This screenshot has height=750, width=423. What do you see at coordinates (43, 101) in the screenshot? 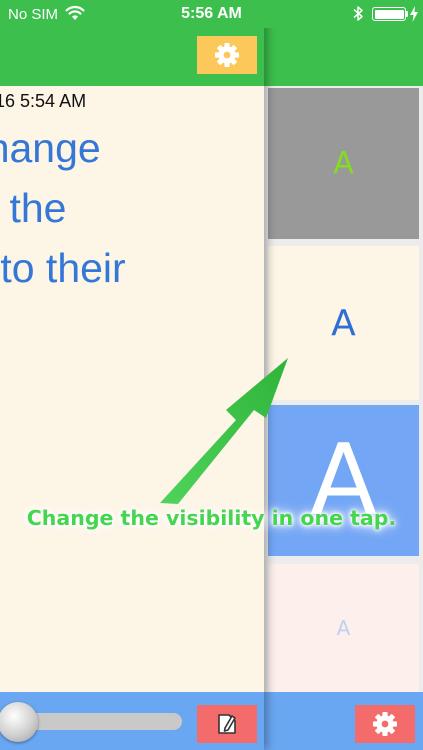
I see `memo-timestamp: 16 5:54 AM` at bounding box center [43, 101].